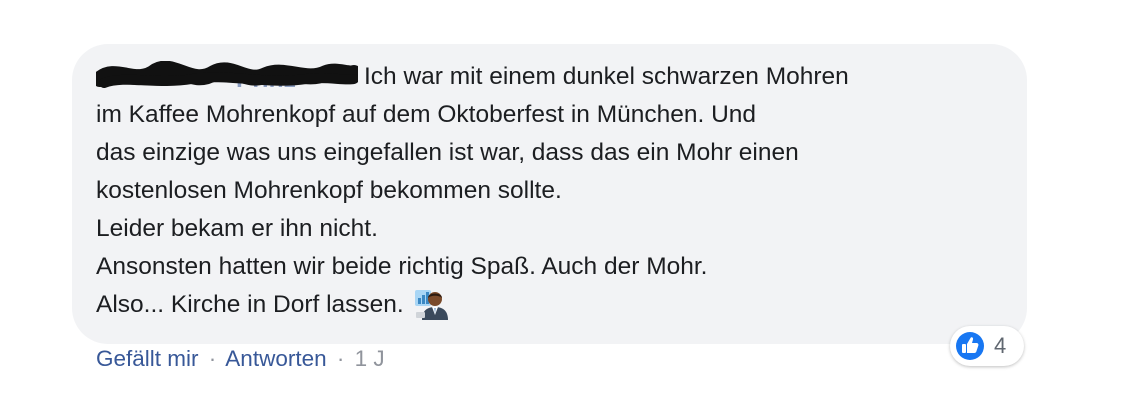 This screenshot has height=414, width=1140. What do you see at coordinates (1000, 345) in the screenshot?
I see `reaction-count: 4` at bounding box center [1000, 345].